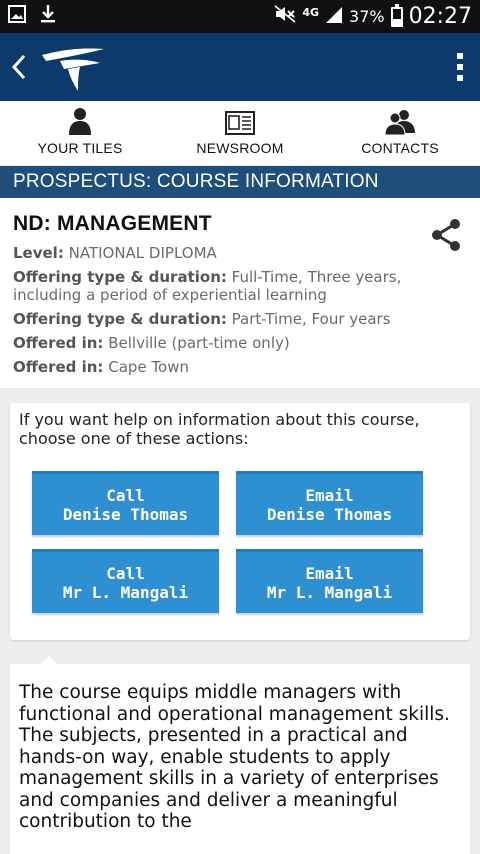  What do you see at coordinates (240, 148) in the screenshot?
I see `nav-label: NEWSROOM` at bounding box center [240, 148].